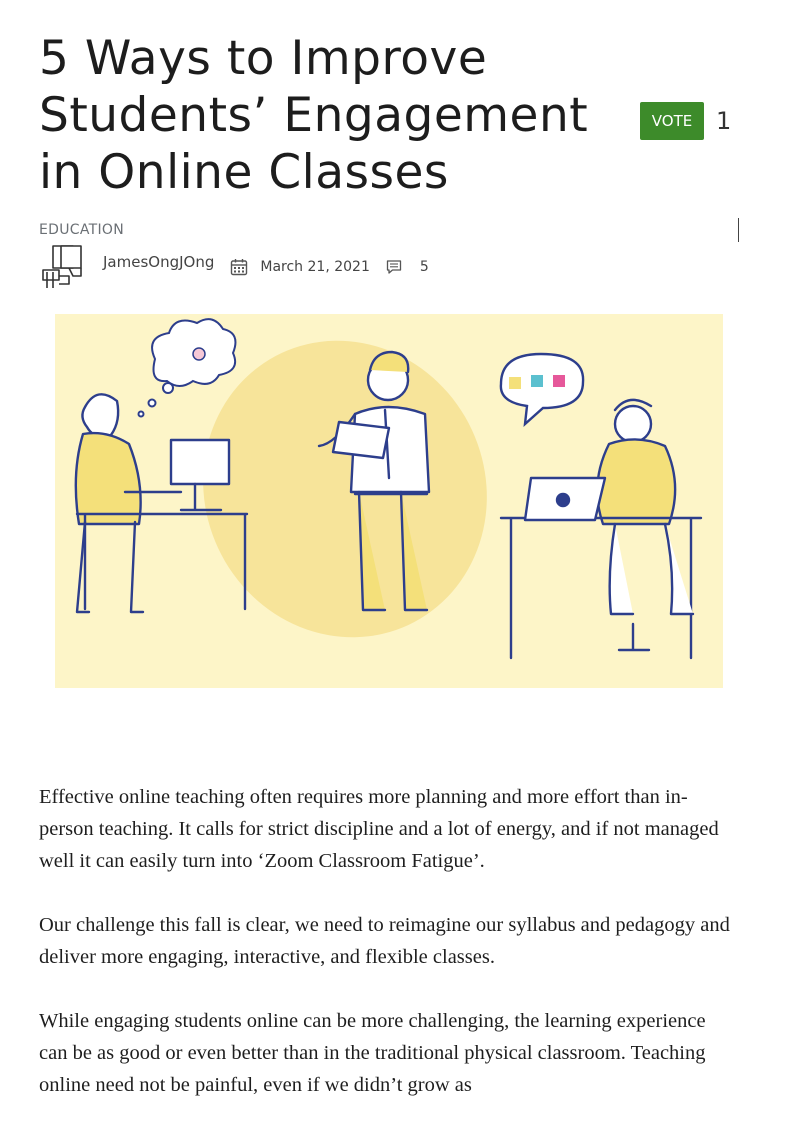  I want to click on vote-widget: VOTE 1, so click(685, 121).